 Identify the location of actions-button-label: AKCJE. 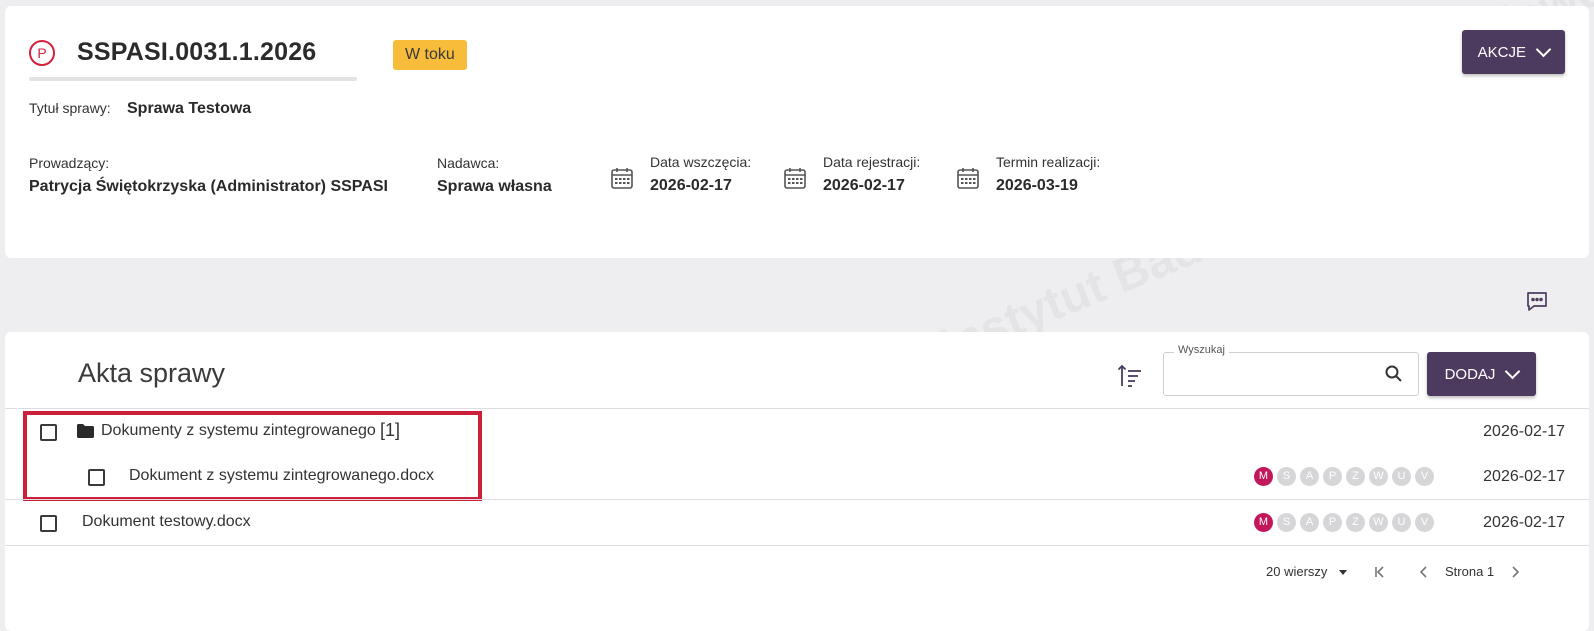
(1501, 52).